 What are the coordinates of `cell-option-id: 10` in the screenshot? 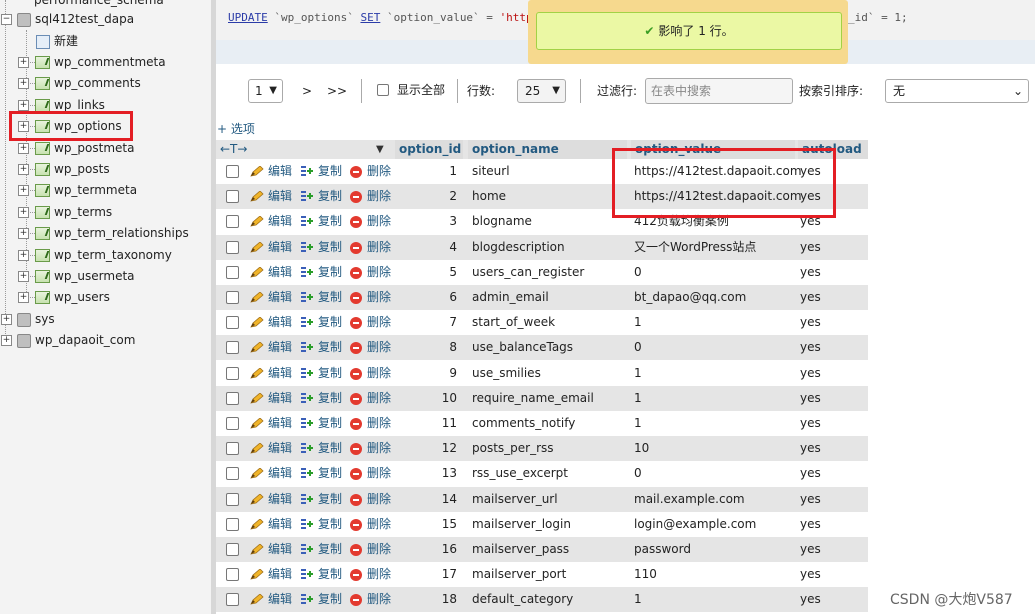 It's located at (436, 398).